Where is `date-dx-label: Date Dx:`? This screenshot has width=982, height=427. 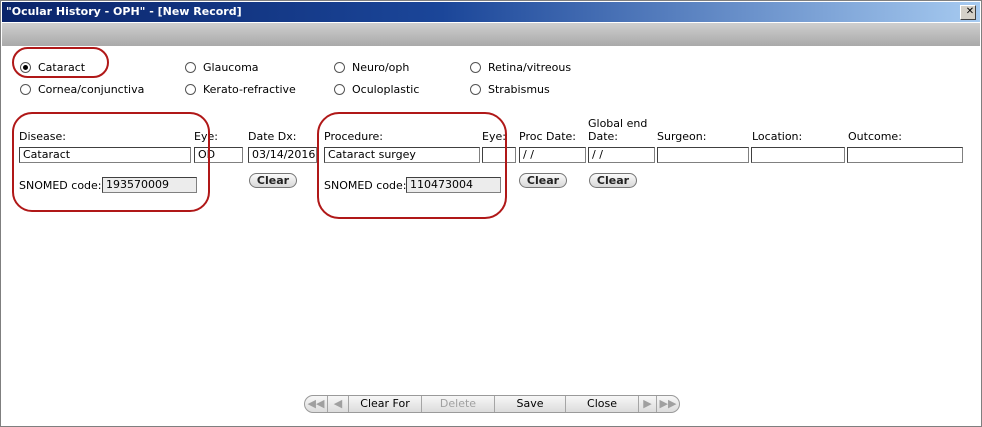 date-dx-label: Date Dx: is located at coordinates (272, 136).